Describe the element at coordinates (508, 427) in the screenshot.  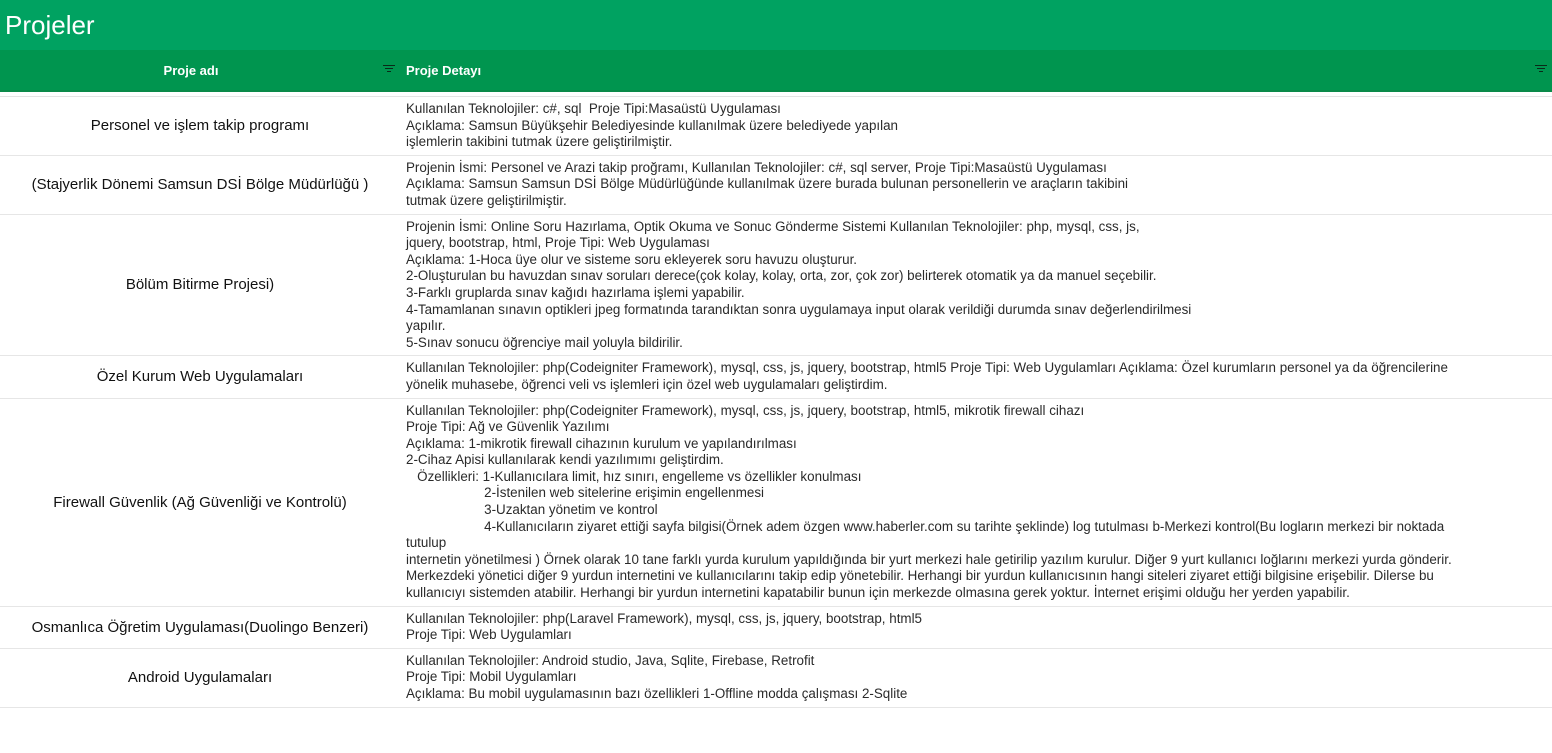
I see `detail-line: Proje Tipi: Ağ ve Güvenlik Yazılımı` at that location.